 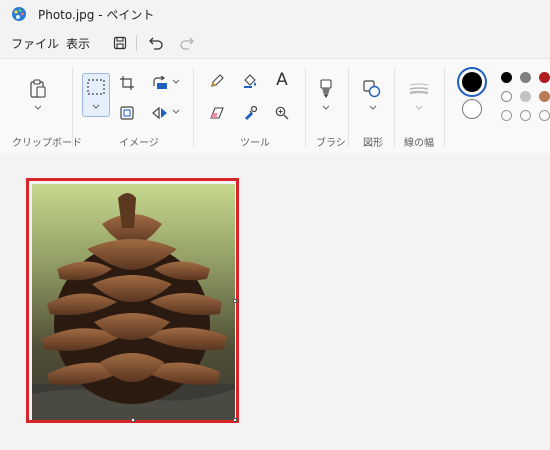 What do you see at coordinates (139, 143) in the screenshot?
I see `group-label-image: イメージ` at bounding box center [139, 143].